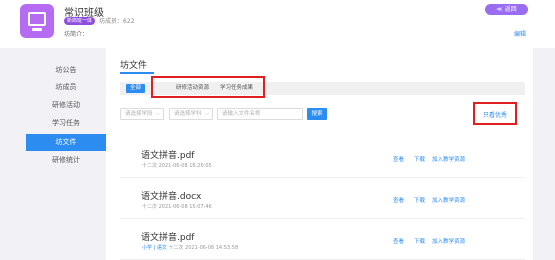 The height and width of the screenshot is (260, 555). I want to click on file-meta: 十二次 2021-06-08 15:07:46, so click(177, 206).